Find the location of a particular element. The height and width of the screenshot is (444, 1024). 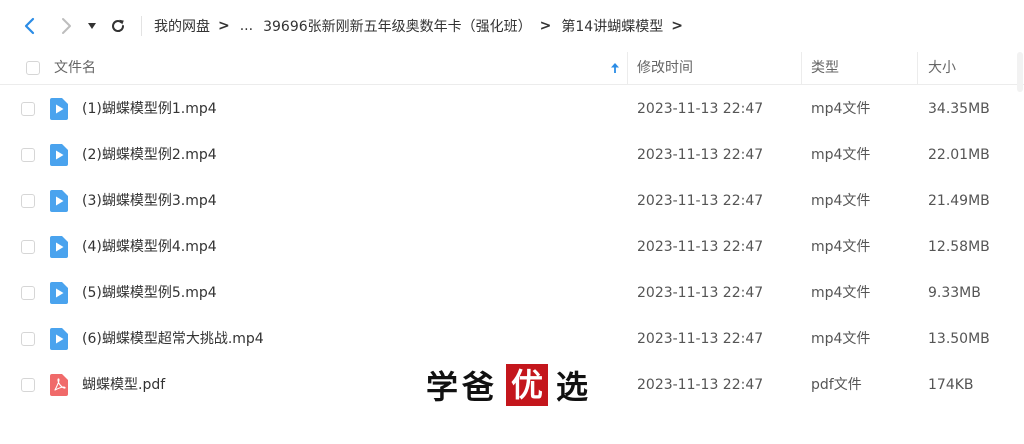

file-name: (5)蝴蝶模型例5.mp4 is located at coordinates (149, 293).